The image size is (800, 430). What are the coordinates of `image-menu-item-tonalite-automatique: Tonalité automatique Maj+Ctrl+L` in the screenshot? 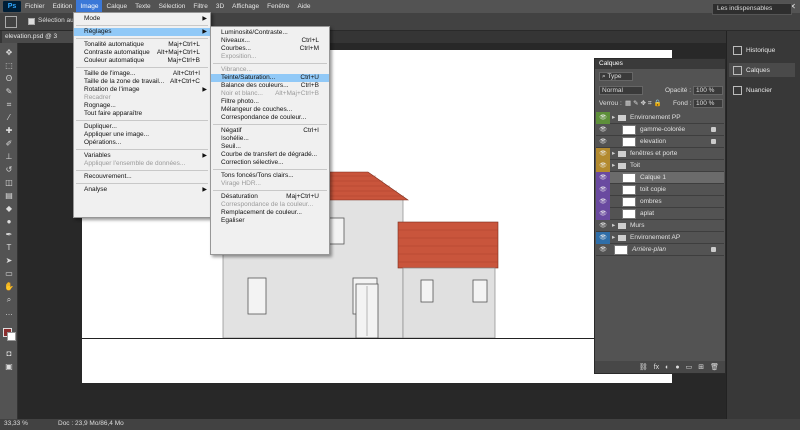 It's located at (142, 45).